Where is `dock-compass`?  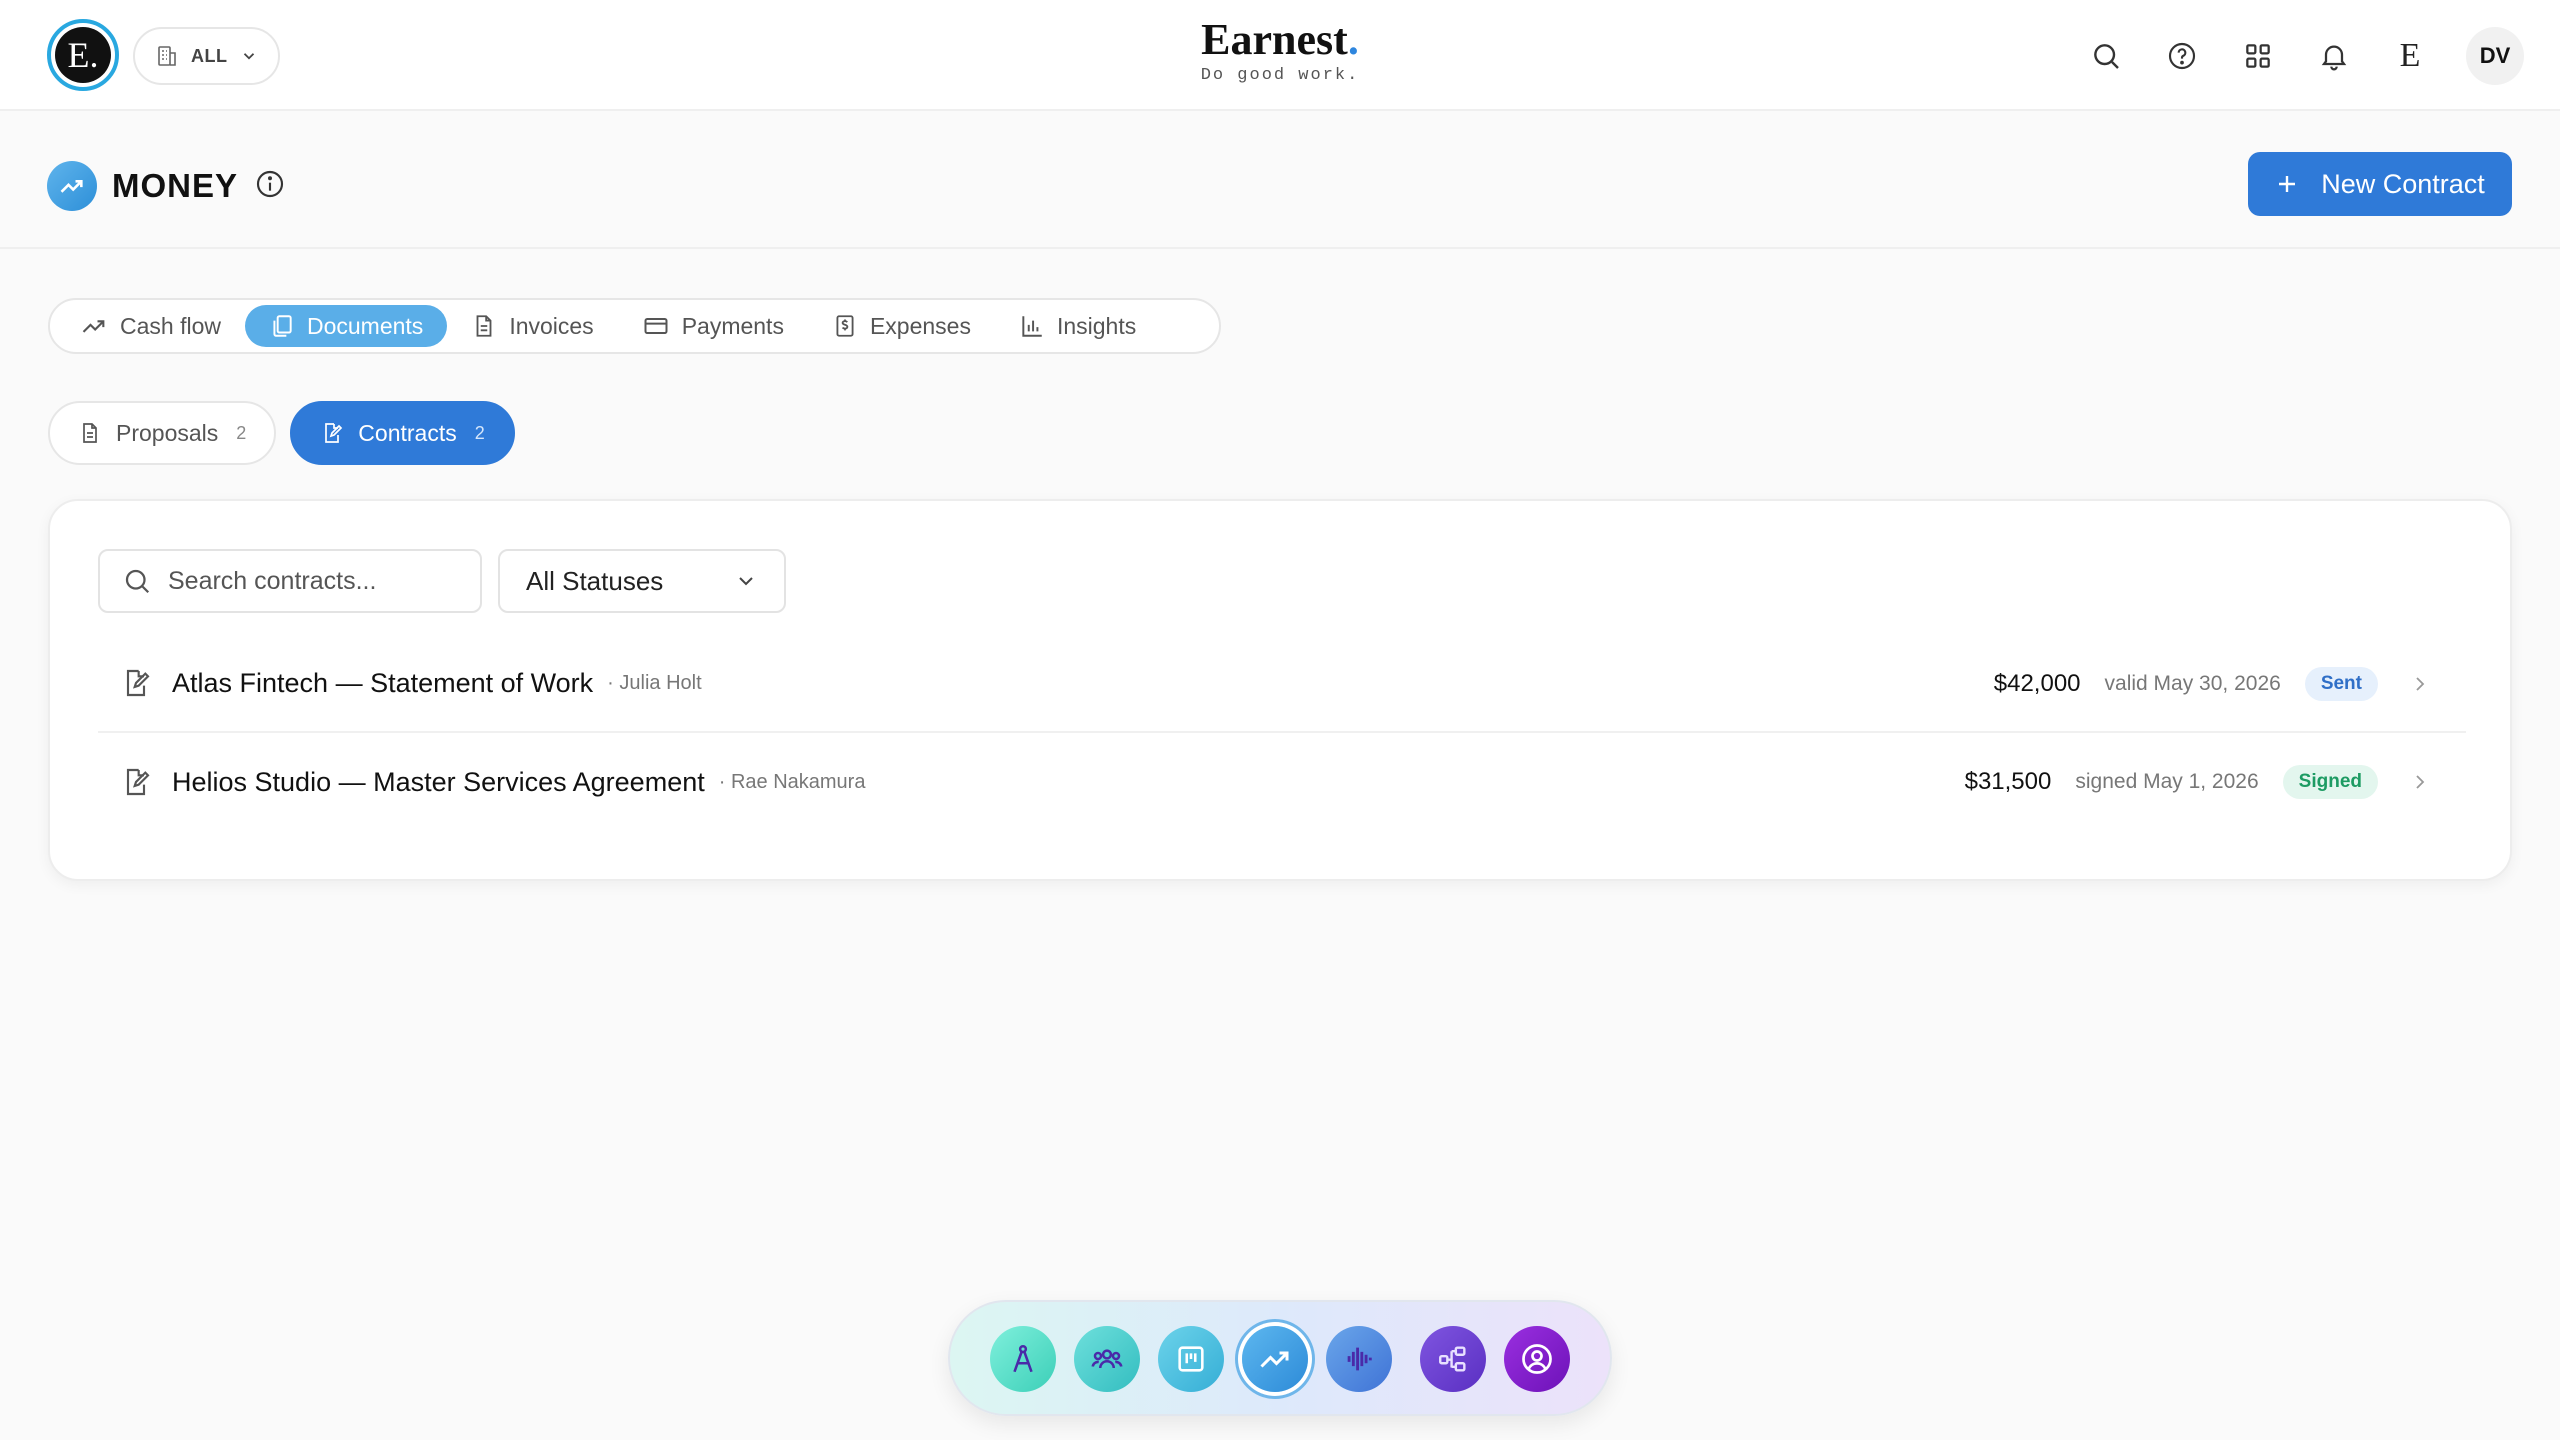 dock-compass is located at coordinates (1023, 1359).